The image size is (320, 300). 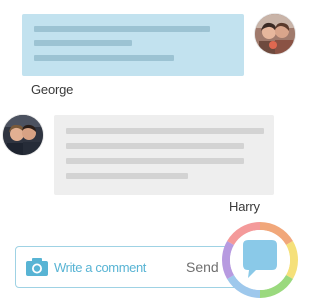 I want to click on author-name-george: George, so click(x=52, y=89).